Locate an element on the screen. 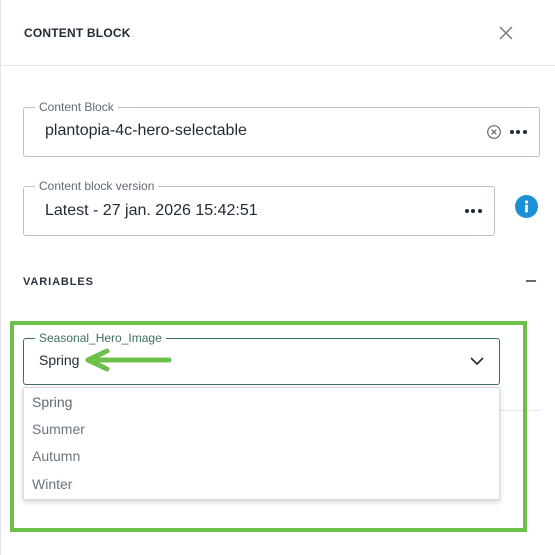 The width and height of the screenshot is (555, 555). panel-title: CONTENT BLOCK is located at coordinates (77, 33).